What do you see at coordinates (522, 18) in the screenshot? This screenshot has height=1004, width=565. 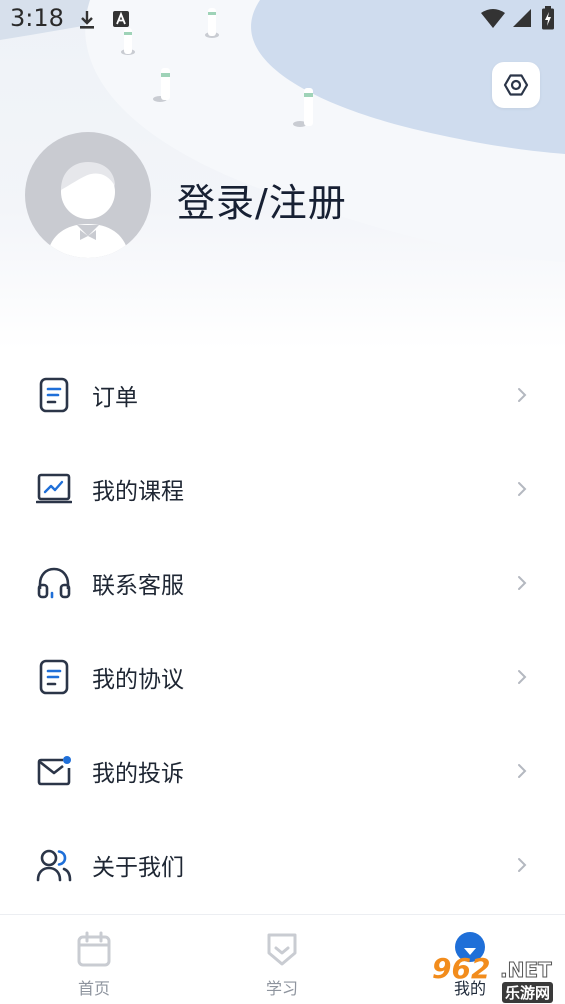 I see `signal-icon` at bounding box center [522, 18].